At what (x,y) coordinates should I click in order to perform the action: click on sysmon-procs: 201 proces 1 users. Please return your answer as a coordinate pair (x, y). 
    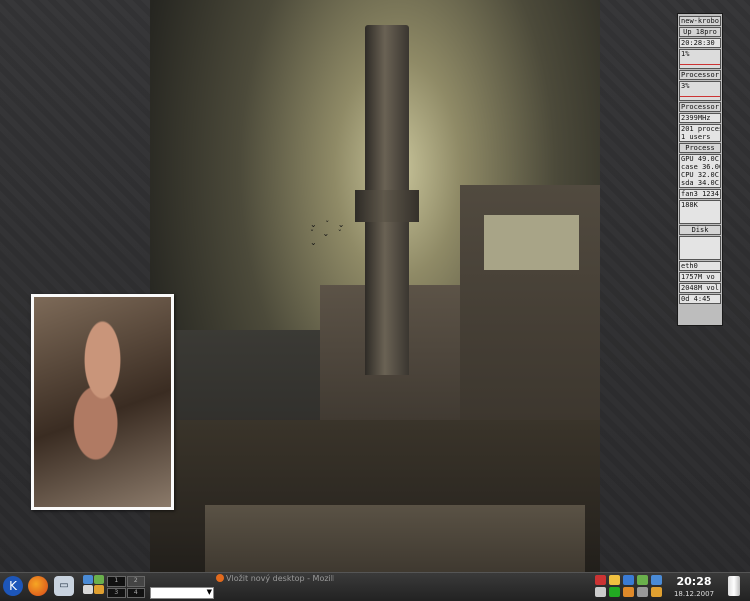
    Looking at the image, I should click on (700, 133).